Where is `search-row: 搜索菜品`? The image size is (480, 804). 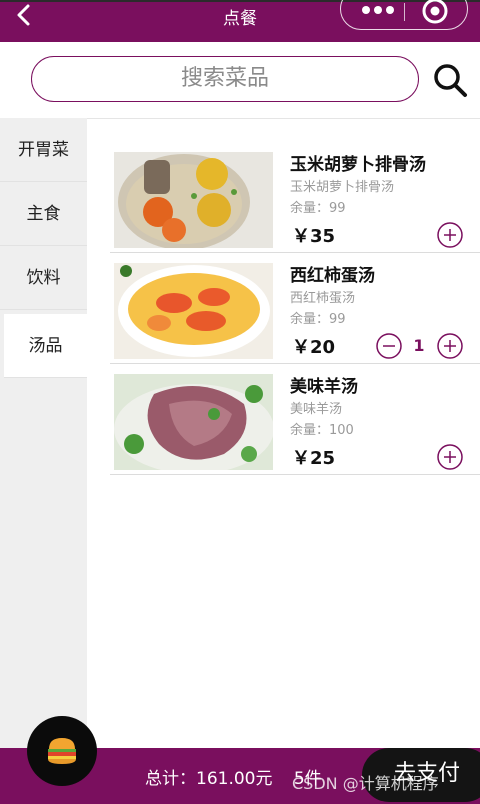 search-row: 搜索菜品 is located at coordinates (240, 80).